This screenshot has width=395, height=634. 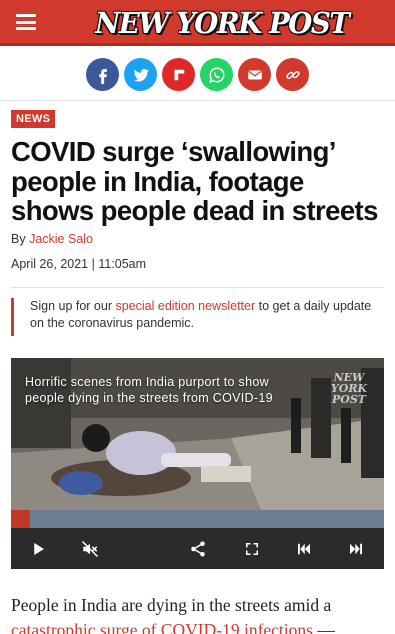 I want to click on byline: By Jackie Salo, so click(x=52, y=239).